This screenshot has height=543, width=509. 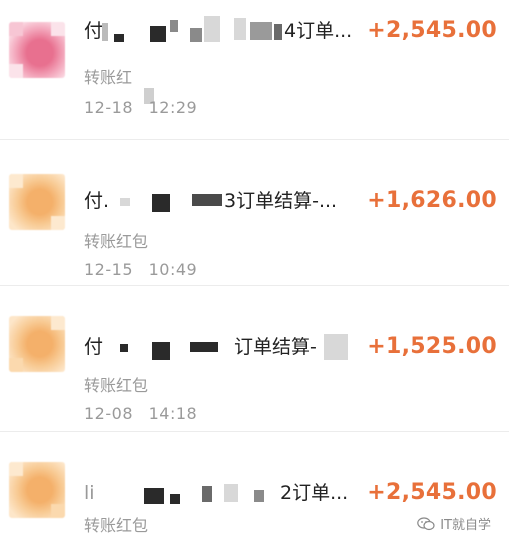 What do you see at coordinates (221, 347) in the screenshot?
I see `transaction-title: 付 订单结算-` at bounding box center [221, 347].